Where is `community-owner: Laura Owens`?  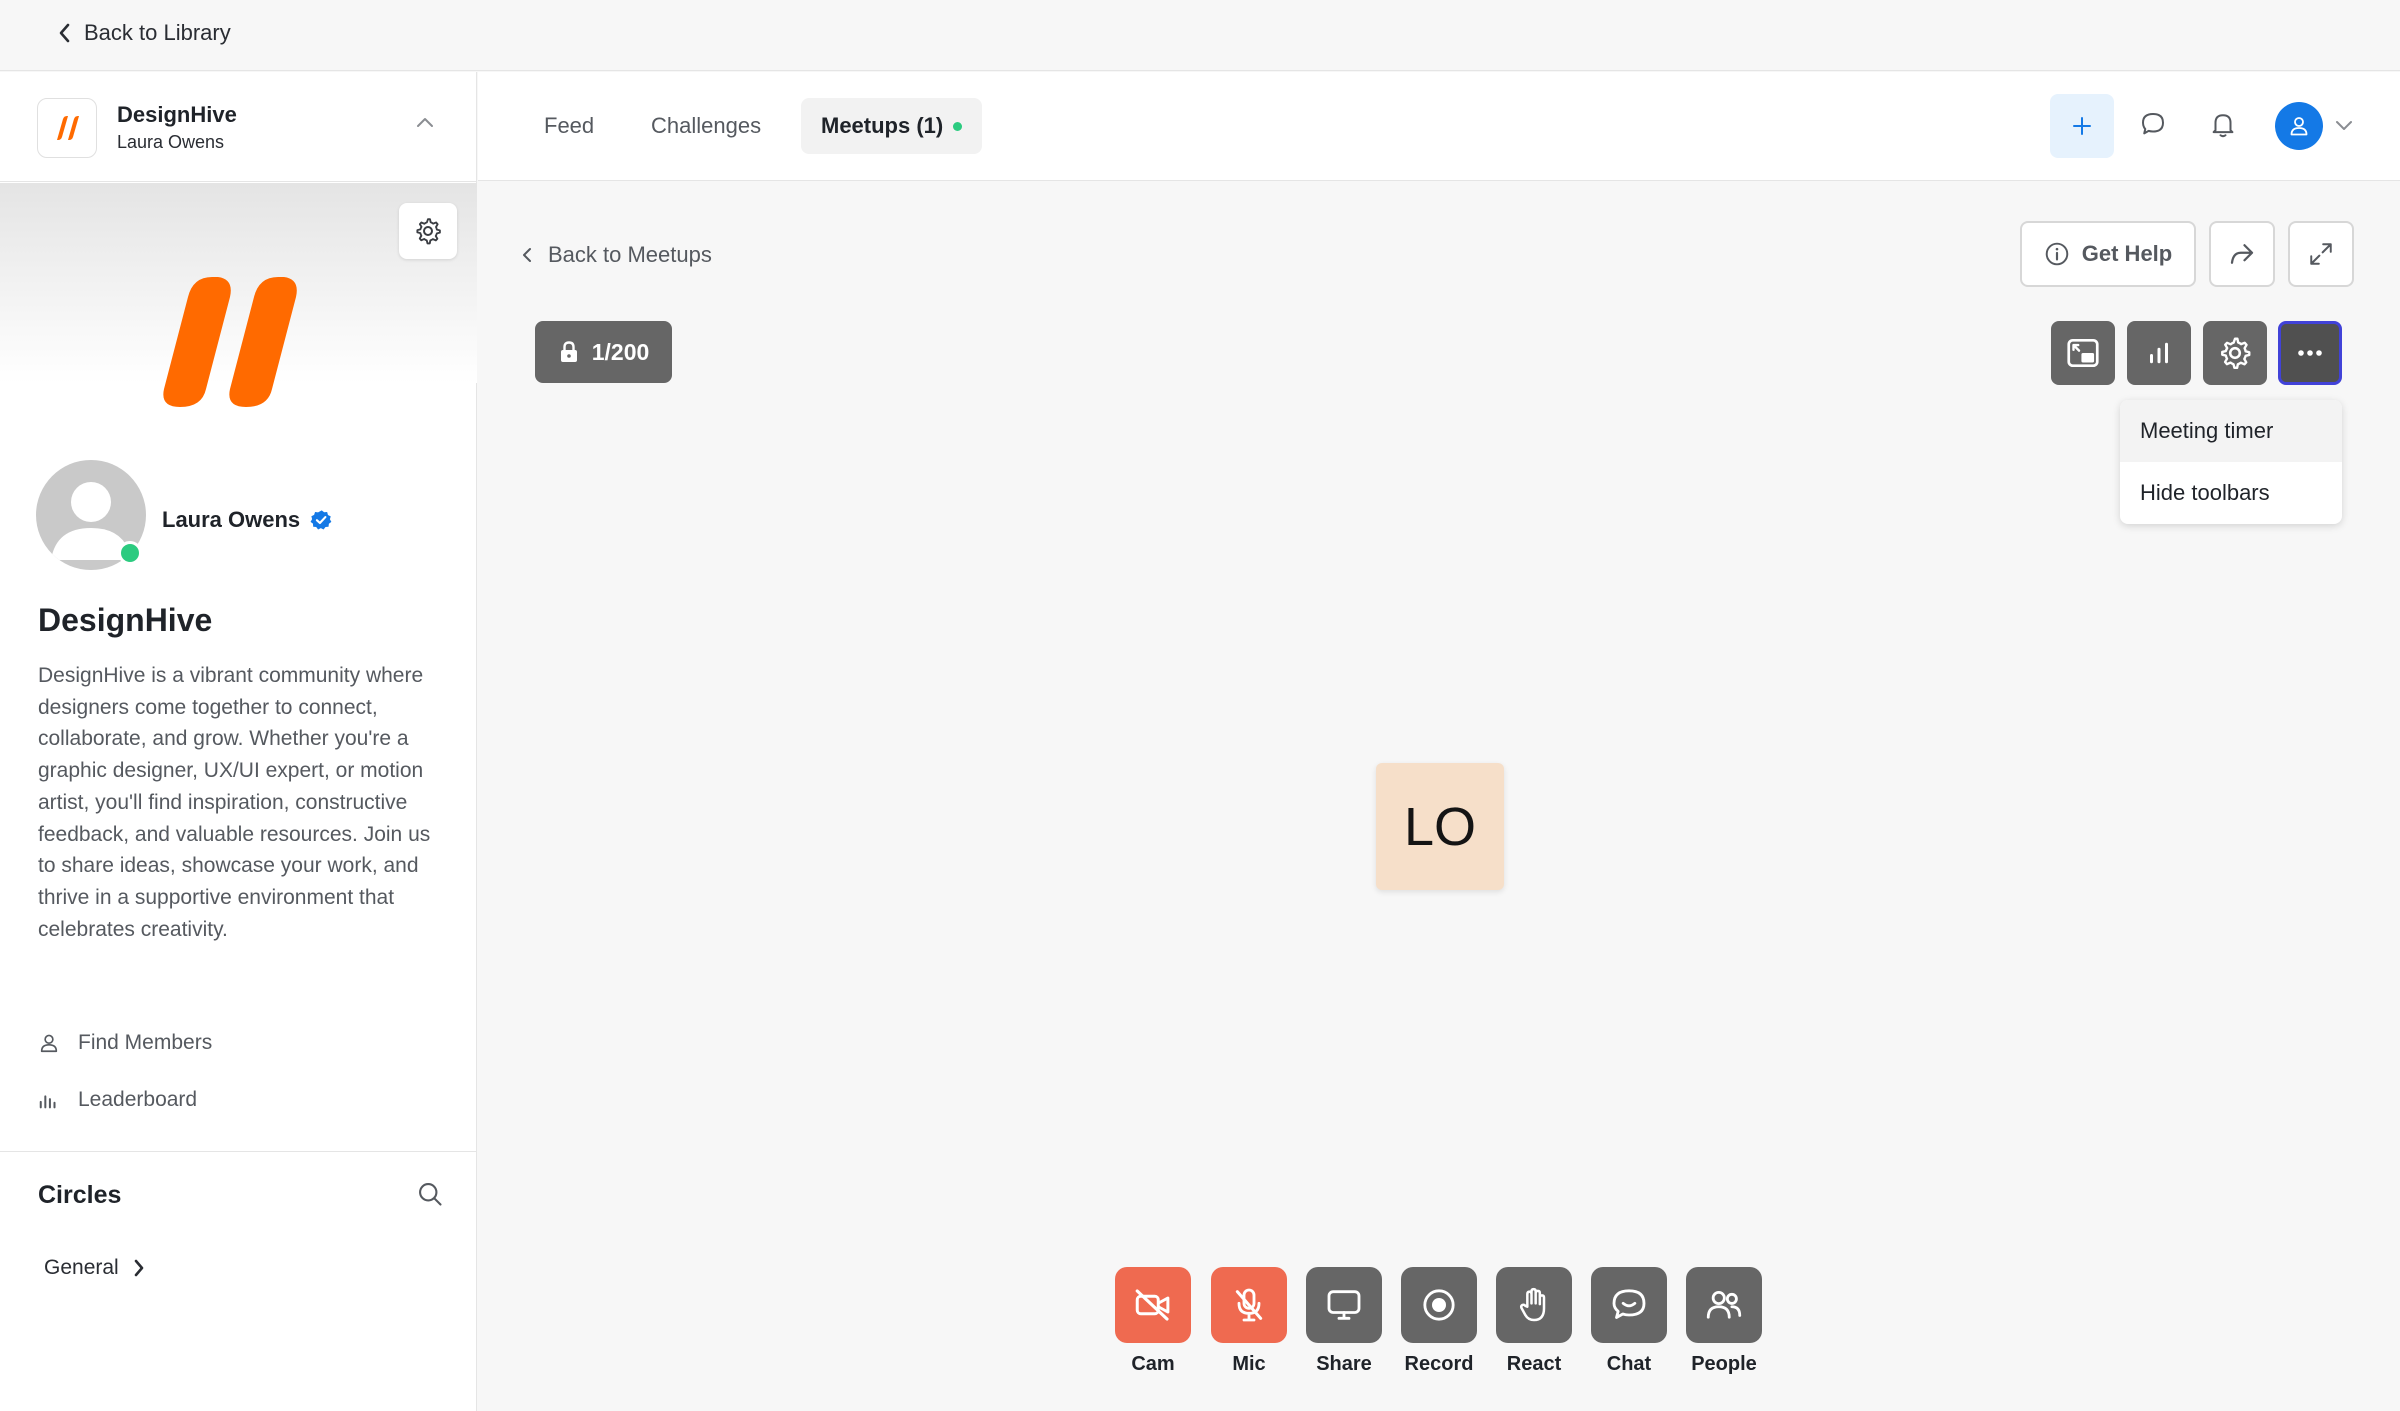 community-owner: Laura Owens is located at coordinates (171, 142).